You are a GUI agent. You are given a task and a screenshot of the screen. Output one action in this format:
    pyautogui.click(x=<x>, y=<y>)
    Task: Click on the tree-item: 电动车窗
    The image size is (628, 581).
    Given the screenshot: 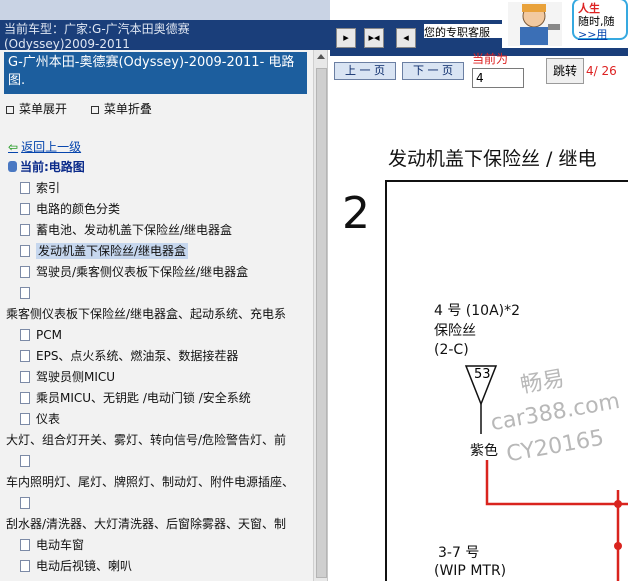 What is the action you would take?
    pyautogui.click(x=159, y=545)
    